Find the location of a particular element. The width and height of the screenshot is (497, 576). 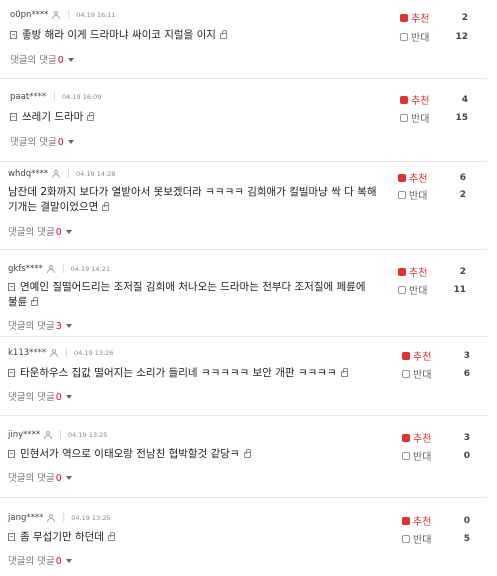

oppose-count: 2 is located at coordinates (462, 194).